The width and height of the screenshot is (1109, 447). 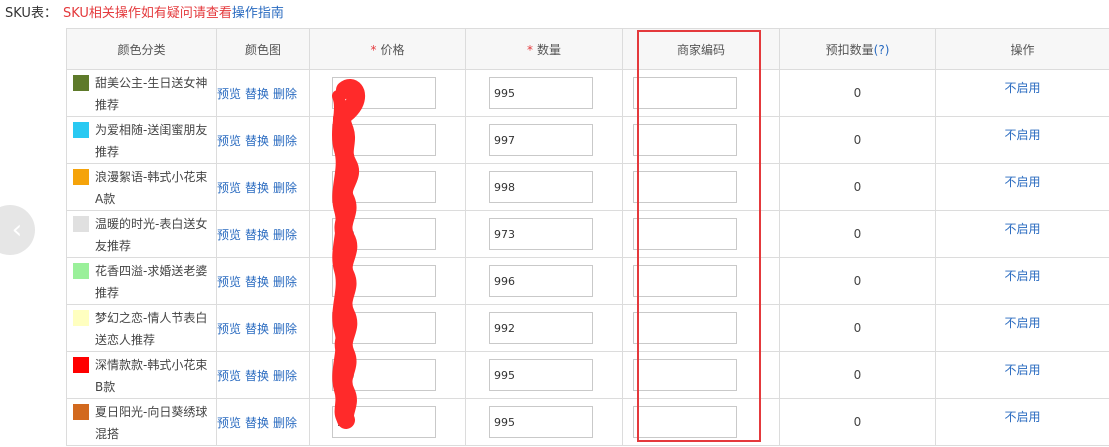 I want to click on color-name: 甜美公主-生日送女神推荐, so click(x=151, y=94).